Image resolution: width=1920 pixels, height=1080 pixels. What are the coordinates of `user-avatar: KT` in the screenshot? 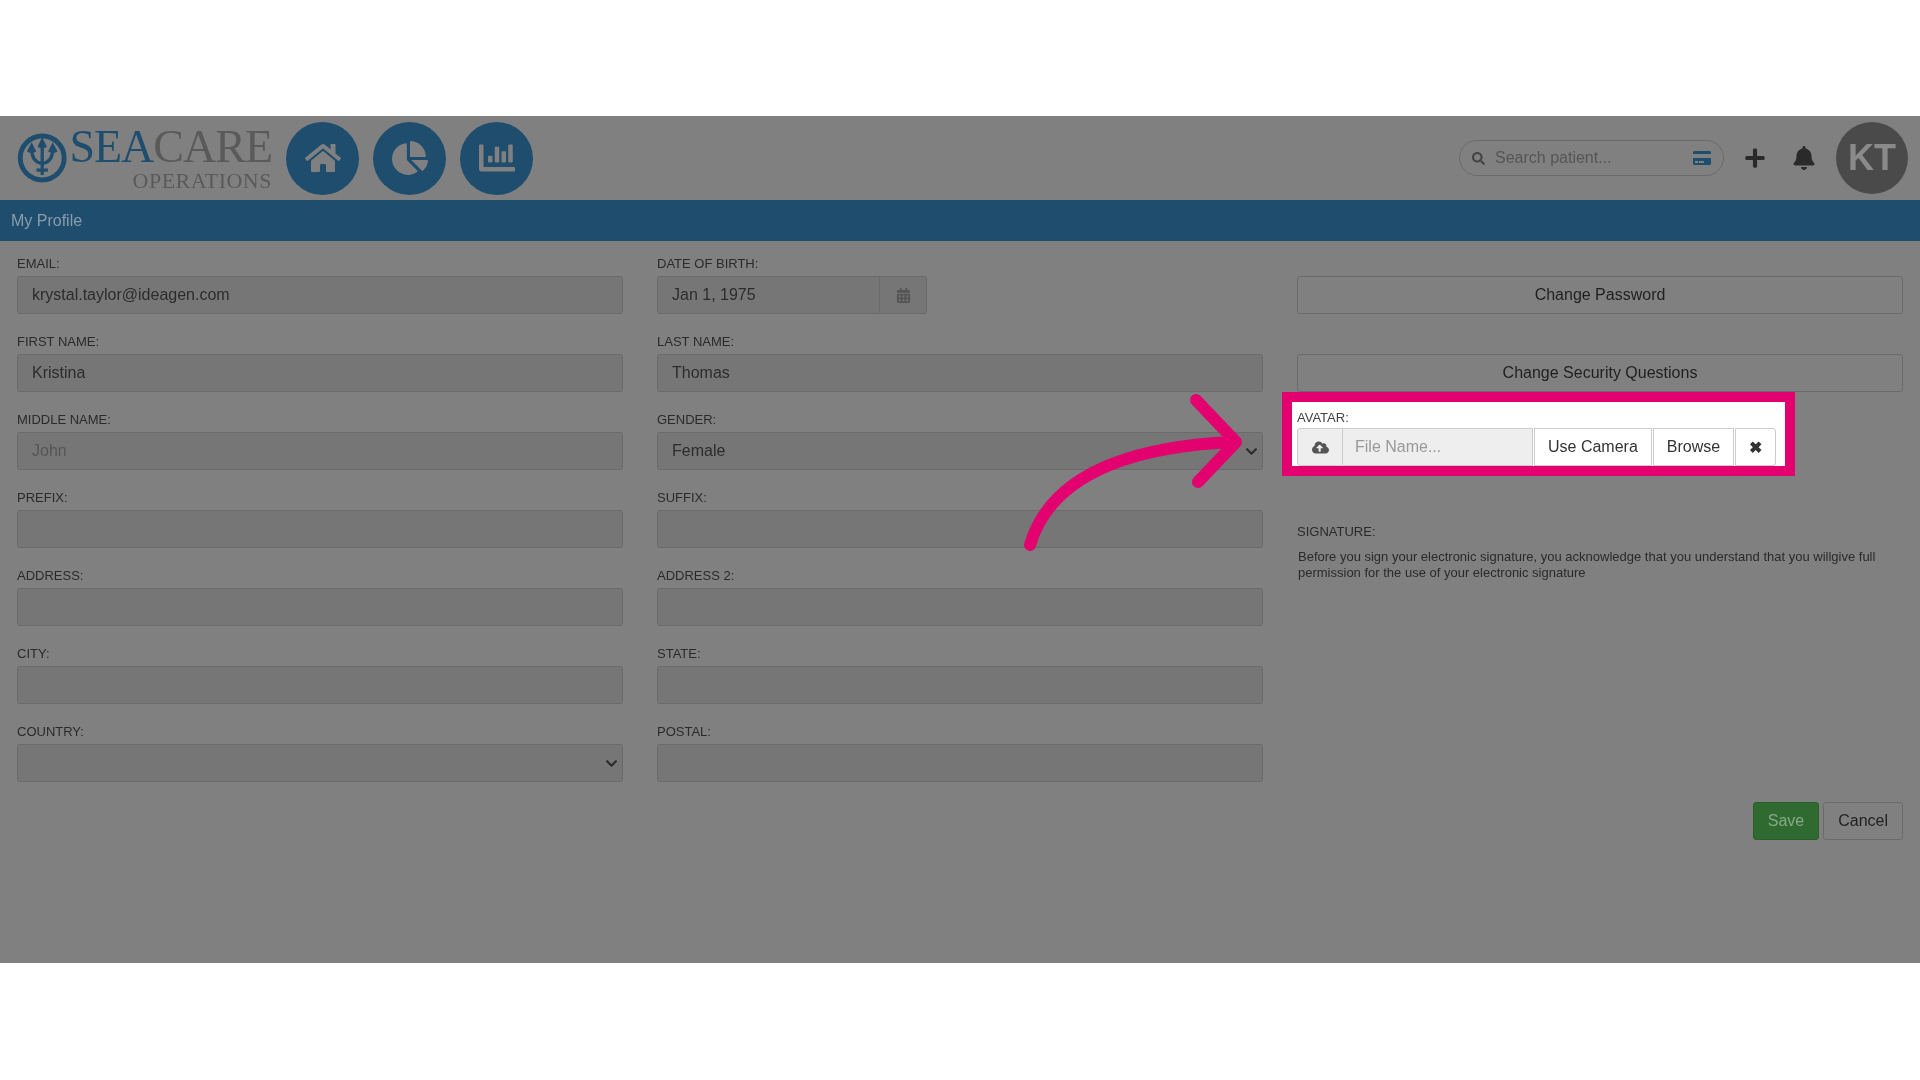 It's located at (1872, 158).